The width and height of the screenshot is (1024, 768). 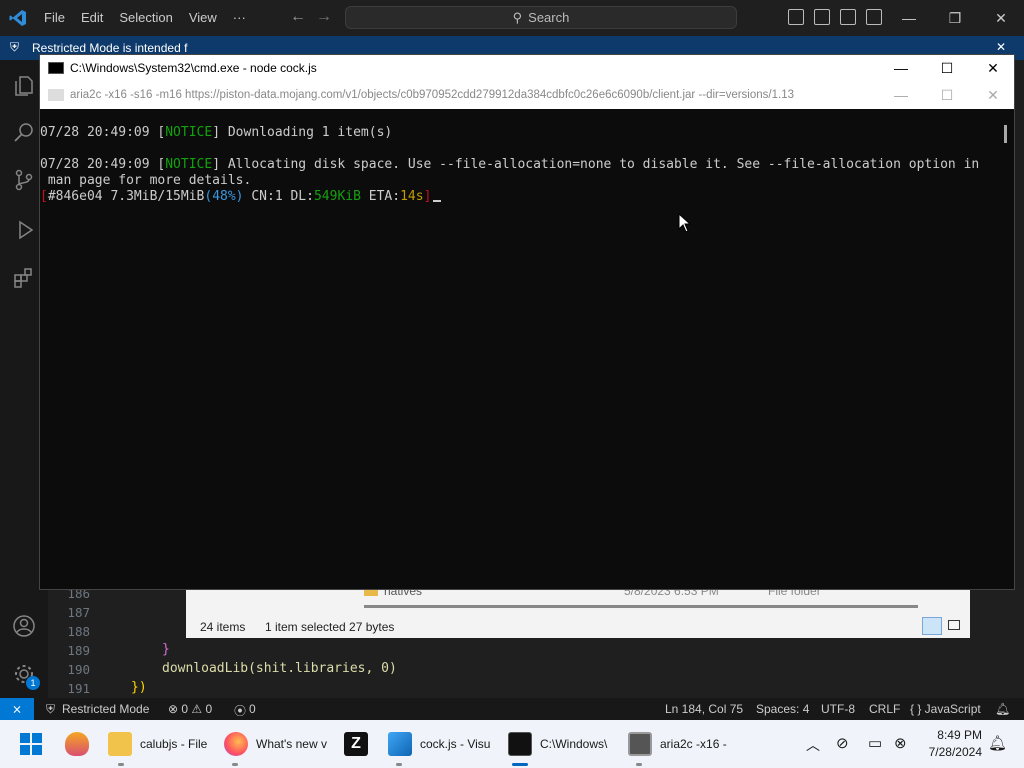 What do you see at coordinates (275, 744) in the screenshot?
I see `taskbar-firefox: What's new v` at bounding box center [275, 744].